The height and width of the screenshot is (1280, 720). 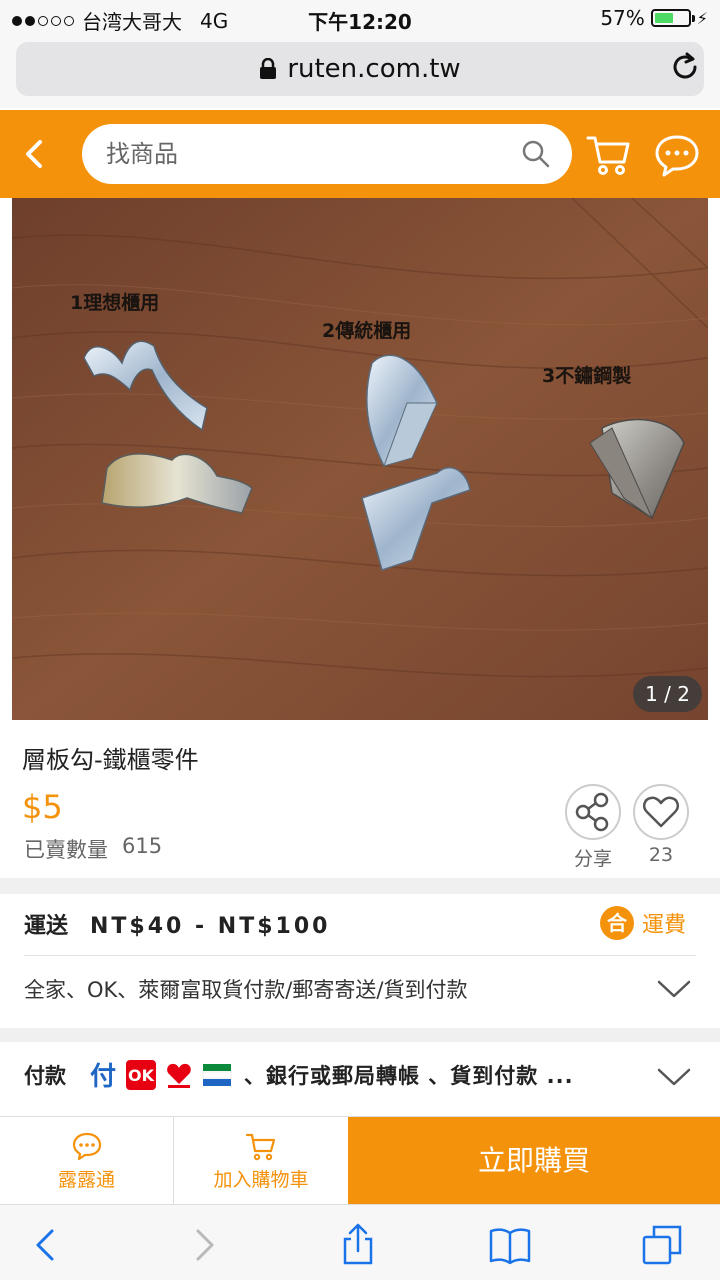 I want to click on product-title: 層板勾-鐵櫃零件, so click(x=110, y=760).